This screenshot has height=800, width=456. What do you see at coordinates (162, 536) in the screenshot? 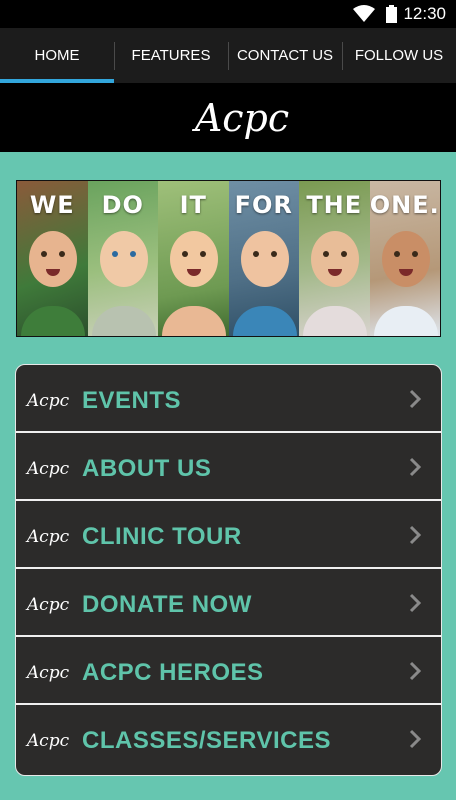
I see `menu-item-label: CLINIC TOUR` at bounding box center [162, 536].